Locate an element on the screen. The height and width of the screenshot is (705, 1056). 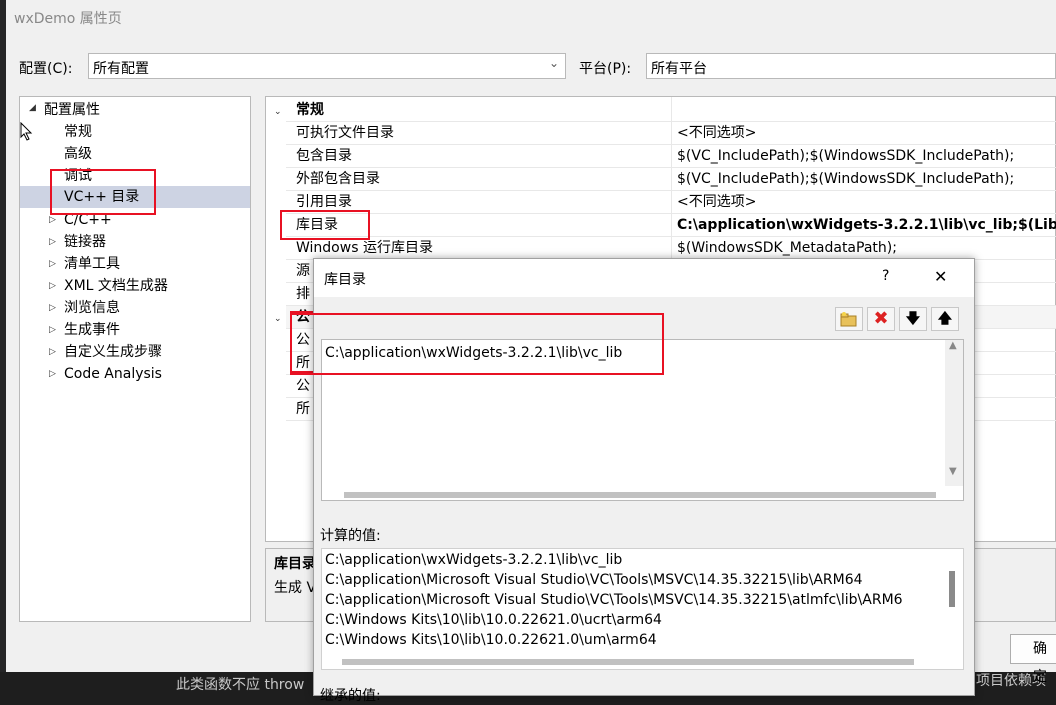
description-title: 库目录 is located at coordinates (295, 564).